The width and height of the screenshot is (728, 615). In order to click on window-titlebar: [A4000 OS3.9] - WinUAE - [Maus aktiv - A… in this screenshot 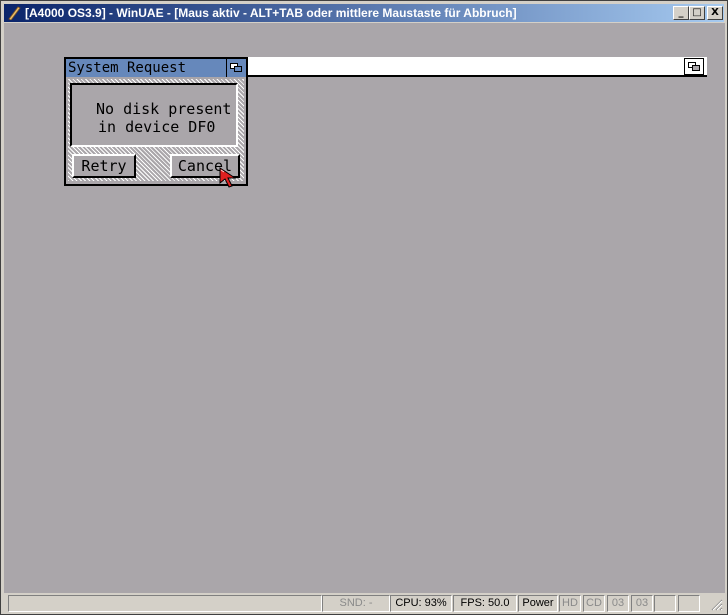, I will do `click(364, 13)`.